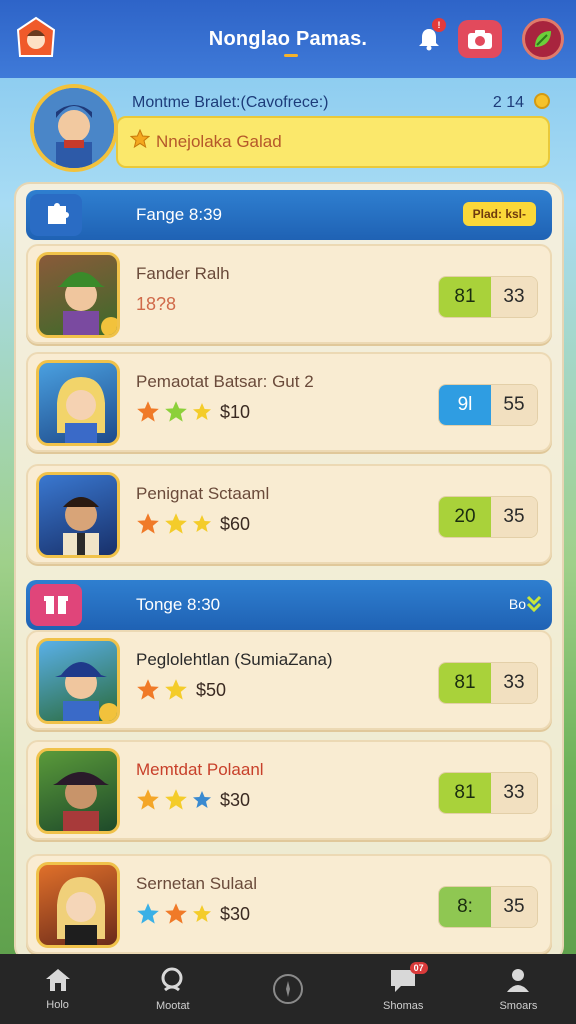  What do you see at coordinates (289, 680) in the screenshot?
I see `list-item: Peglolehtlan (SumiaZana) $50 81 33` at bounding box center [289, 680].